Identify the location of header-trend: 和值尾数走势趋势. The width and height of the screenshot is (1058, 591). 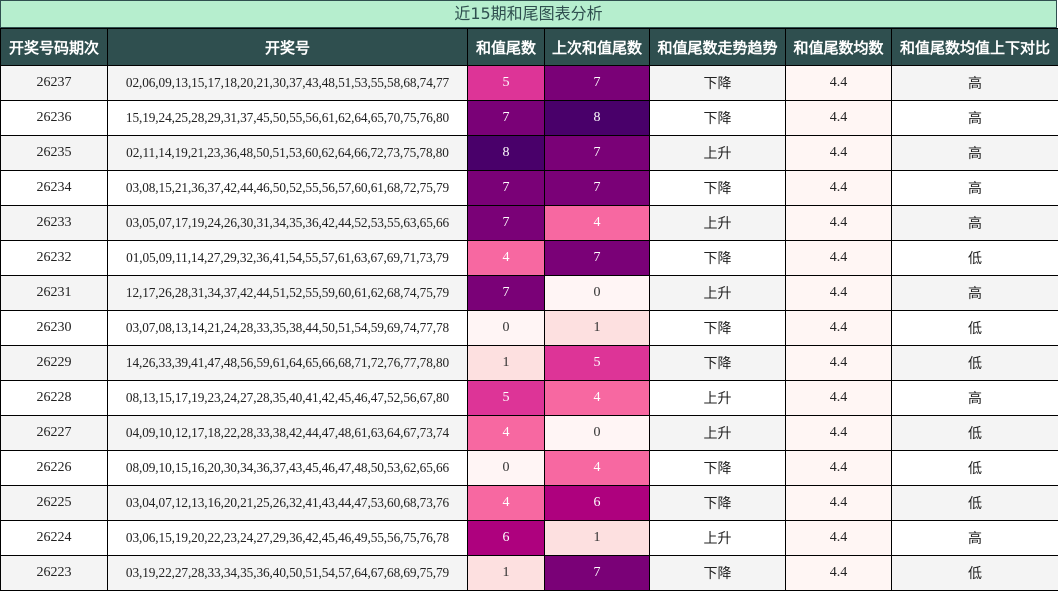
(718, 47).